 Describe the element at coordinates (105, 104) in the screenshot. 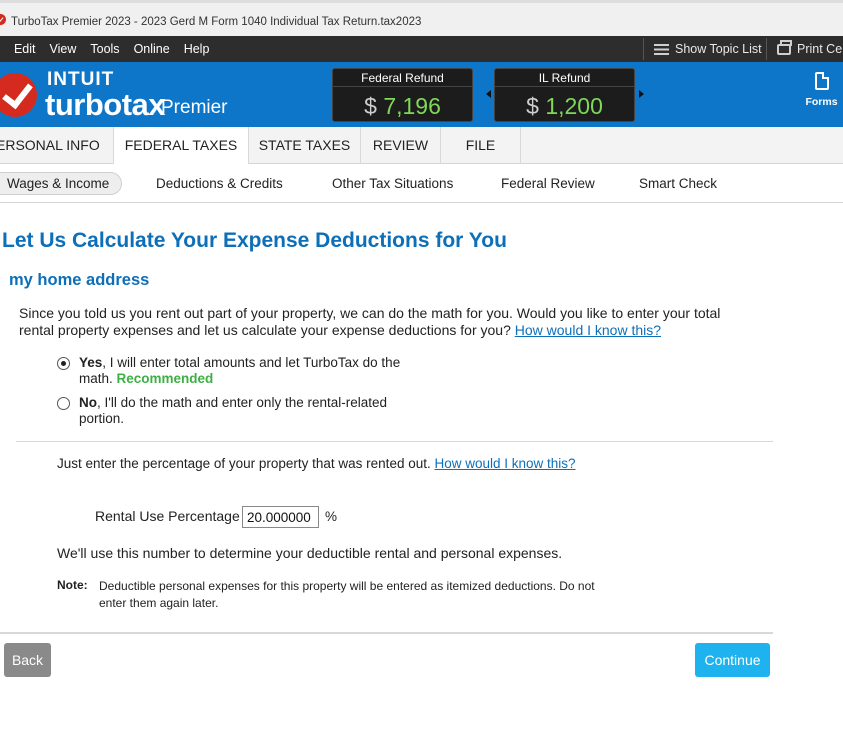

I see `turbotax-logo-text: turbotax` at that location.